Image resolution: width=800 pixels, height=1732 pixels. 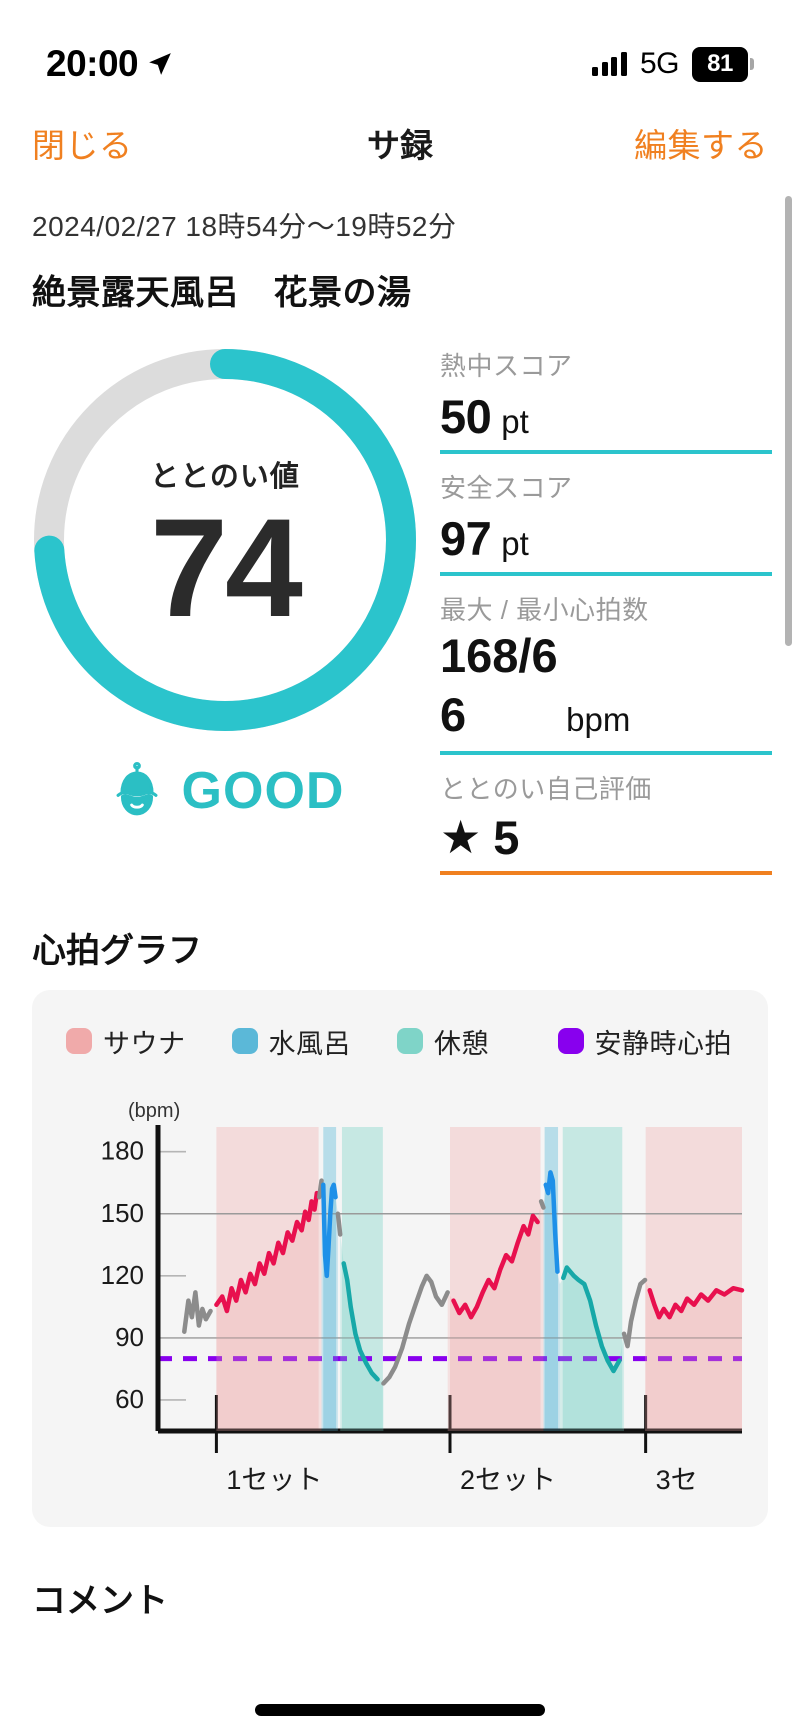 I want to click on svg-text: (bpm), so click(x=154, y=1111).